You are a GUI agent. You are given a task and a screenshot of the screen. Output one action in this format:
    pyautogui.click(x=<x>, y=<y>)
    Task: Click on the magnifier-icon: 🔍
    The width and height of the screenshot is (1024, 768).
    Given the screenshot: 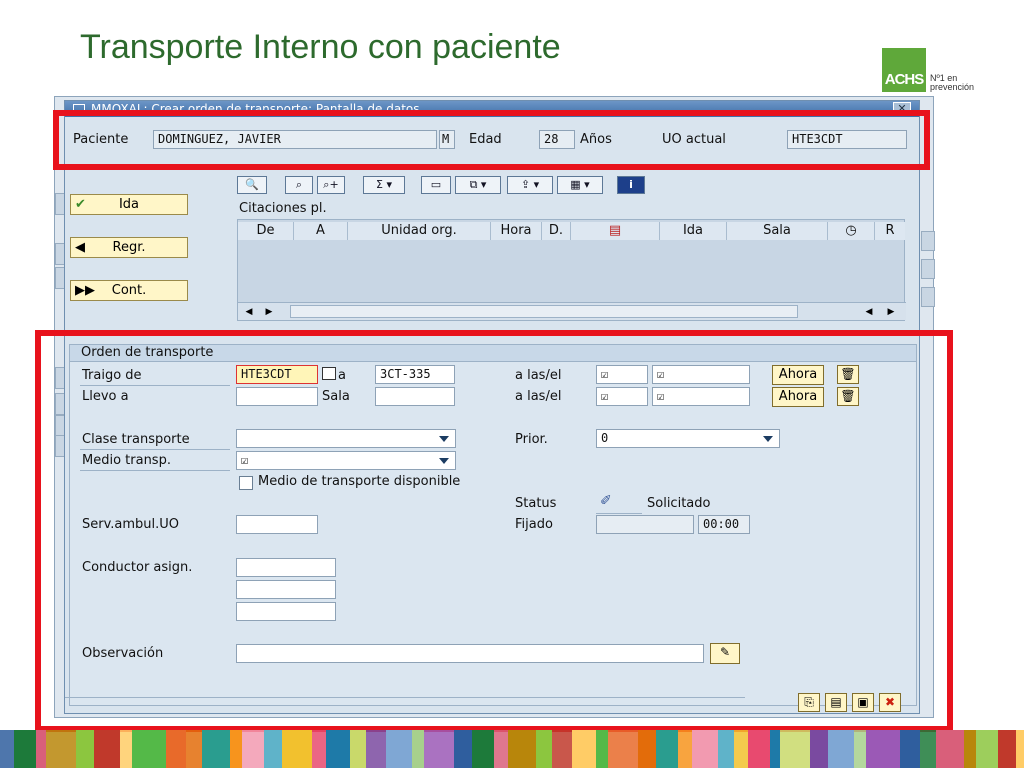 What is the action you would take?
    pyautogui.click(x=252, y=184)
    